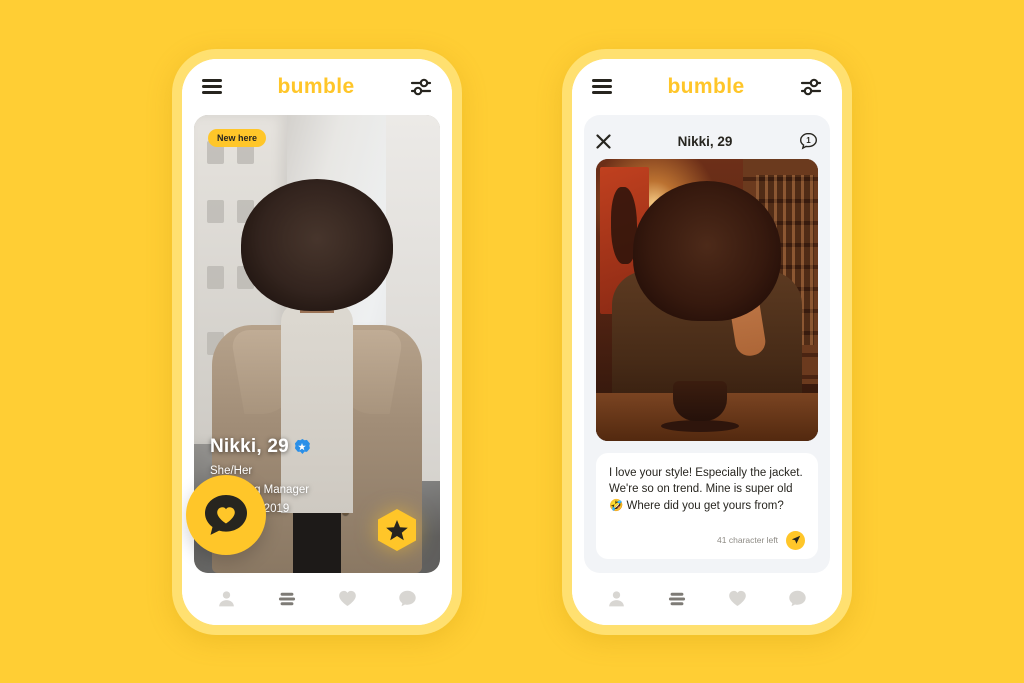 This screenshot has height=683, width=1024. I want to click on right-bottom-nav, so click(707, 598).